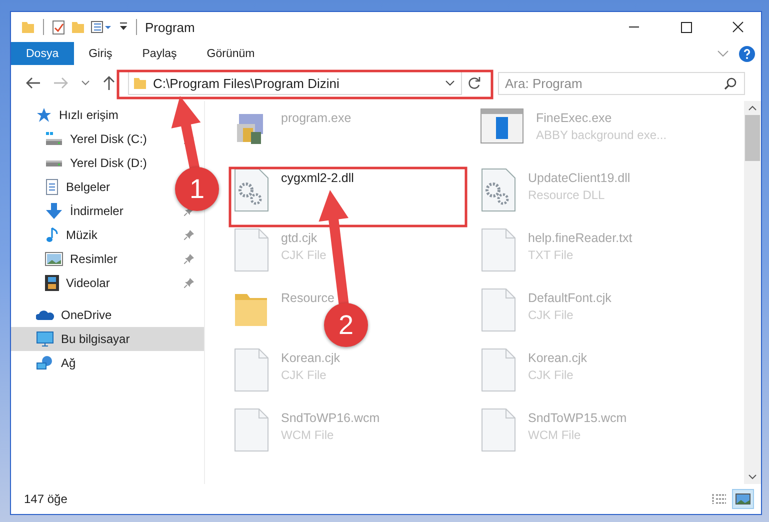 The image size is (769, 522). I want to click on sidebar-item: Yerel Disk (C:), so click(108, 139).